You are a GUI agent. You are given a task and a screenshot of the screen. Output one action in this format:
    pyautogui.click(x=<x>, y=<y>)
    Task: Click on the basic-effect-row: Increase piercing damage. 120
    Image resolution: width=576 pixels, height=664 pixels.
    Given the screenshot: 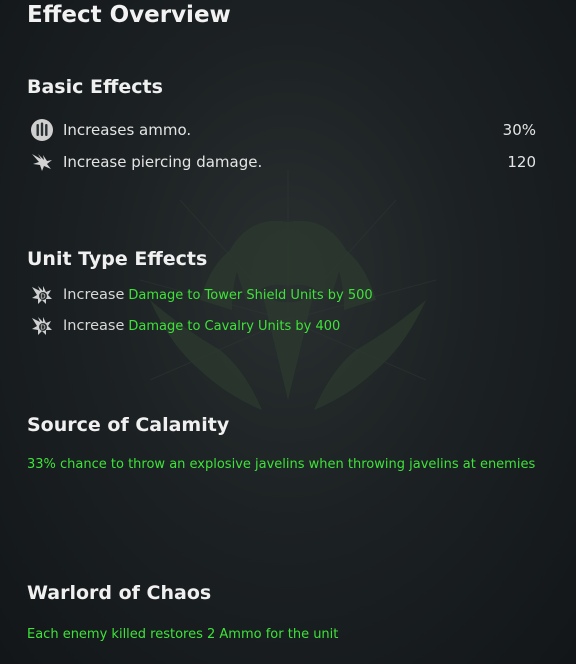 What is the action you would take?
    pyautogui.click(x=283, y=162)
    